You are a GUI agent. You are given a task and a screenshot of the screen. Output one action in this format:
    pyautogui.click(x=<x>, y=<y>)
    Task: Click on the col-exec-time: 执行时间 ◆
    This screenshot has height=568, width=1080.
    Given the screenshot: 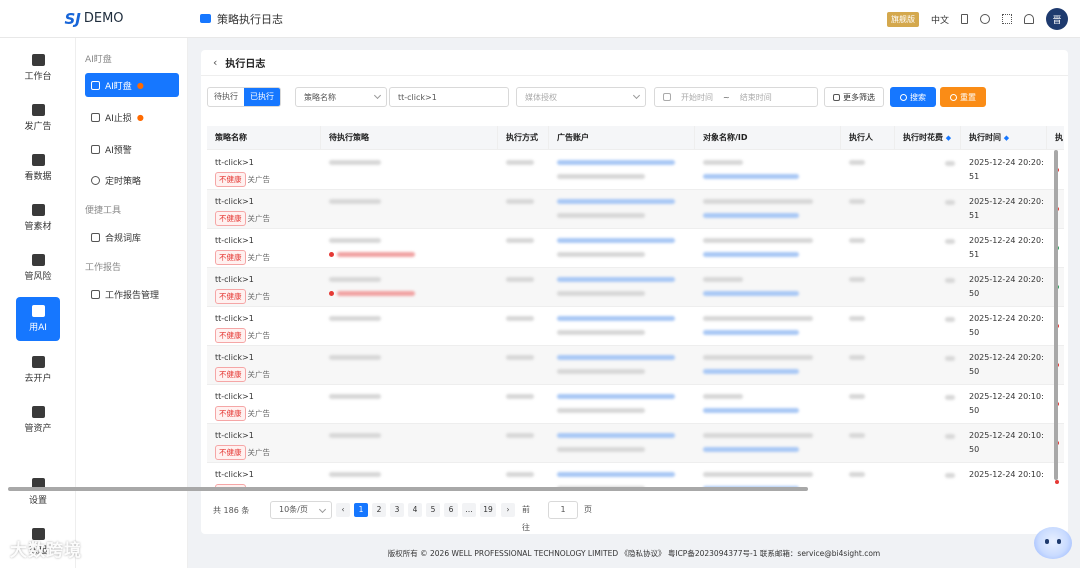 What is the action you would take?
    pyautogui.click(x=1004, y=138)
    